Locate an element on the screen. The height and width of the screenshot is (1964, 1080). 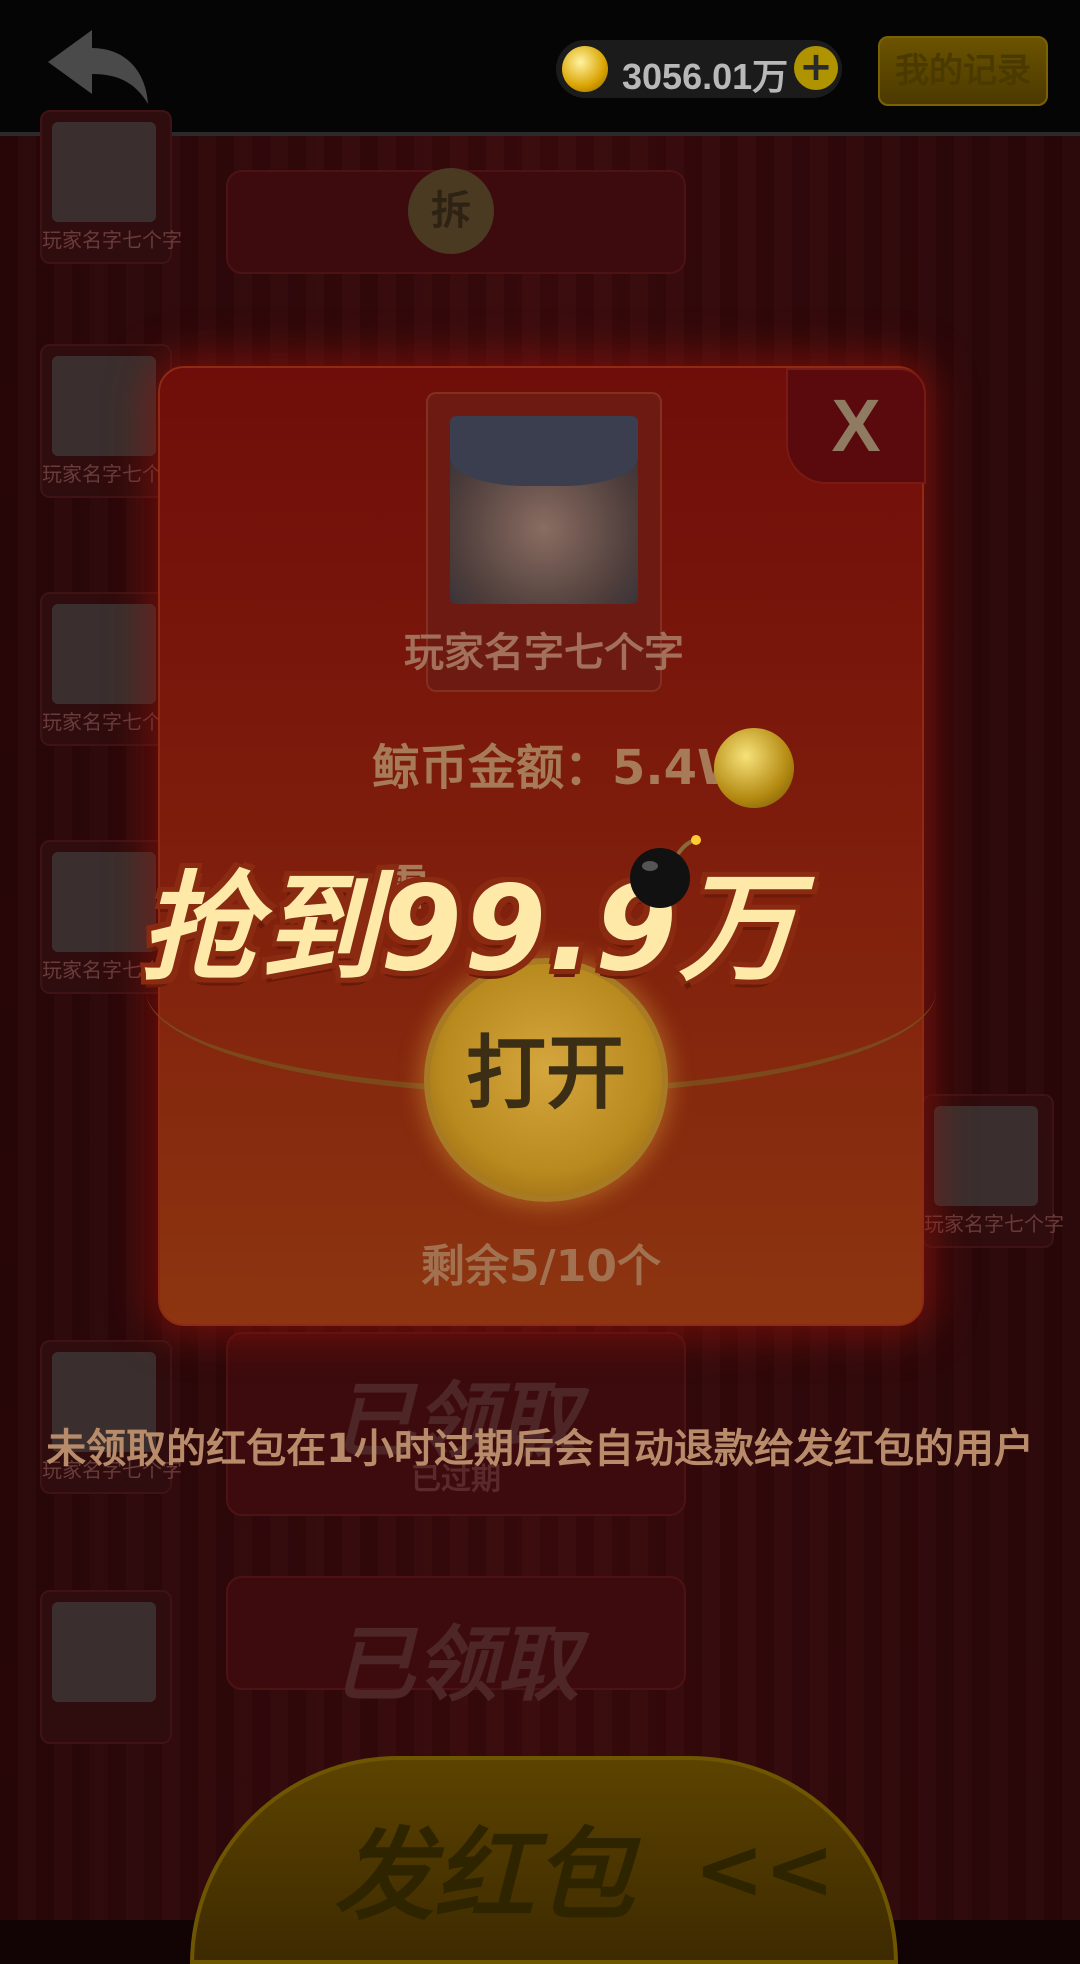
coin-icon is located at coordinates (585, 69).